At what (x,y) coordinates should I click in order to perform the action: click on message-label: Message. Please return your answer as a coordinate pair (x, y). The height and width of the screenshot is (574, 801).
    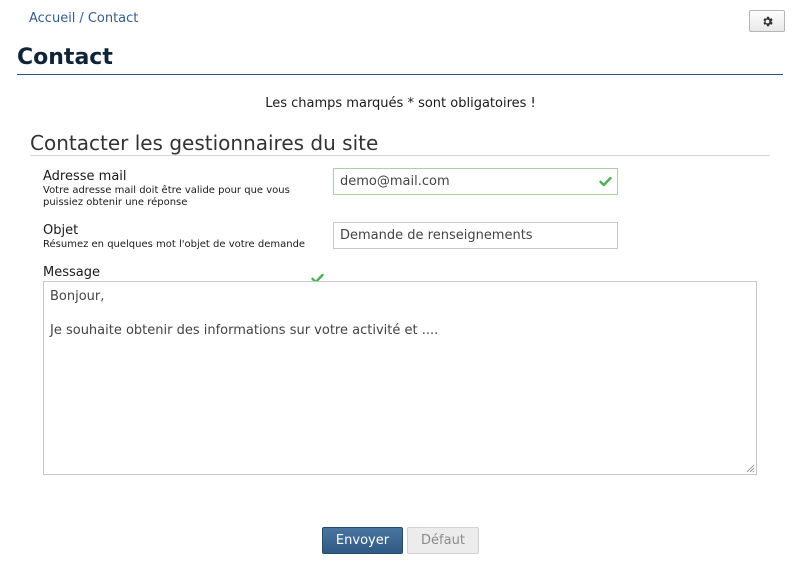
    Looking at the image, I should click on (71, 272).